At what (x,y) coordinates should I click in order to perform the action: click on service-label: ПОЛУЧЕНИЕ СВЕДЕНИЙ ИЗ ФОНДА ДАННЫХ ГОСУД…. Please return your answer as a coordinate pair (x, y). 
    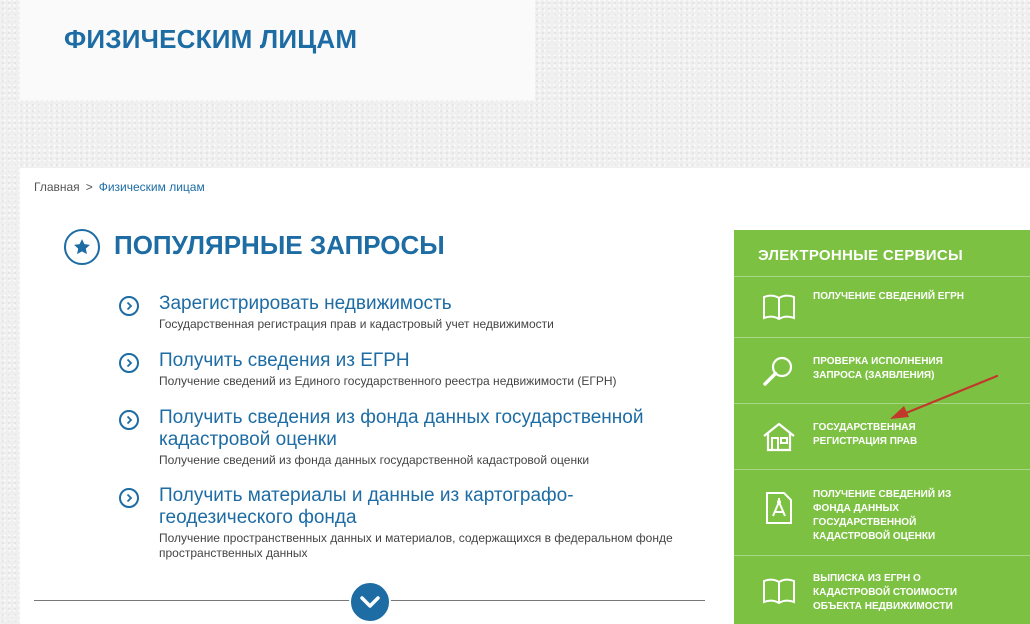
    Looking at the image, I should click on (882, 515).